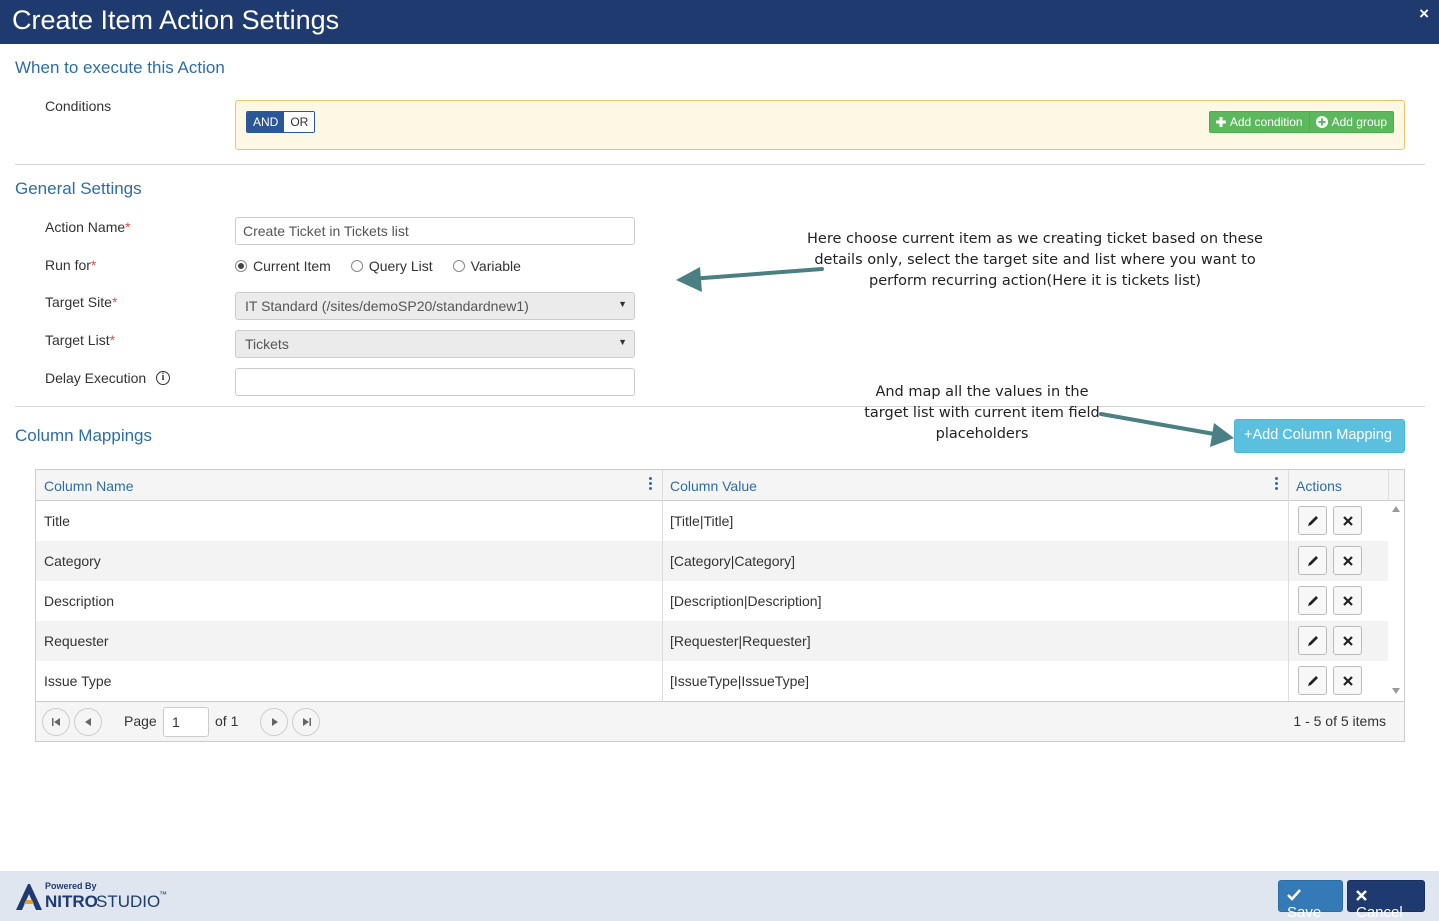  I want to click on header-column-name: Column Name, so click(349, 485).